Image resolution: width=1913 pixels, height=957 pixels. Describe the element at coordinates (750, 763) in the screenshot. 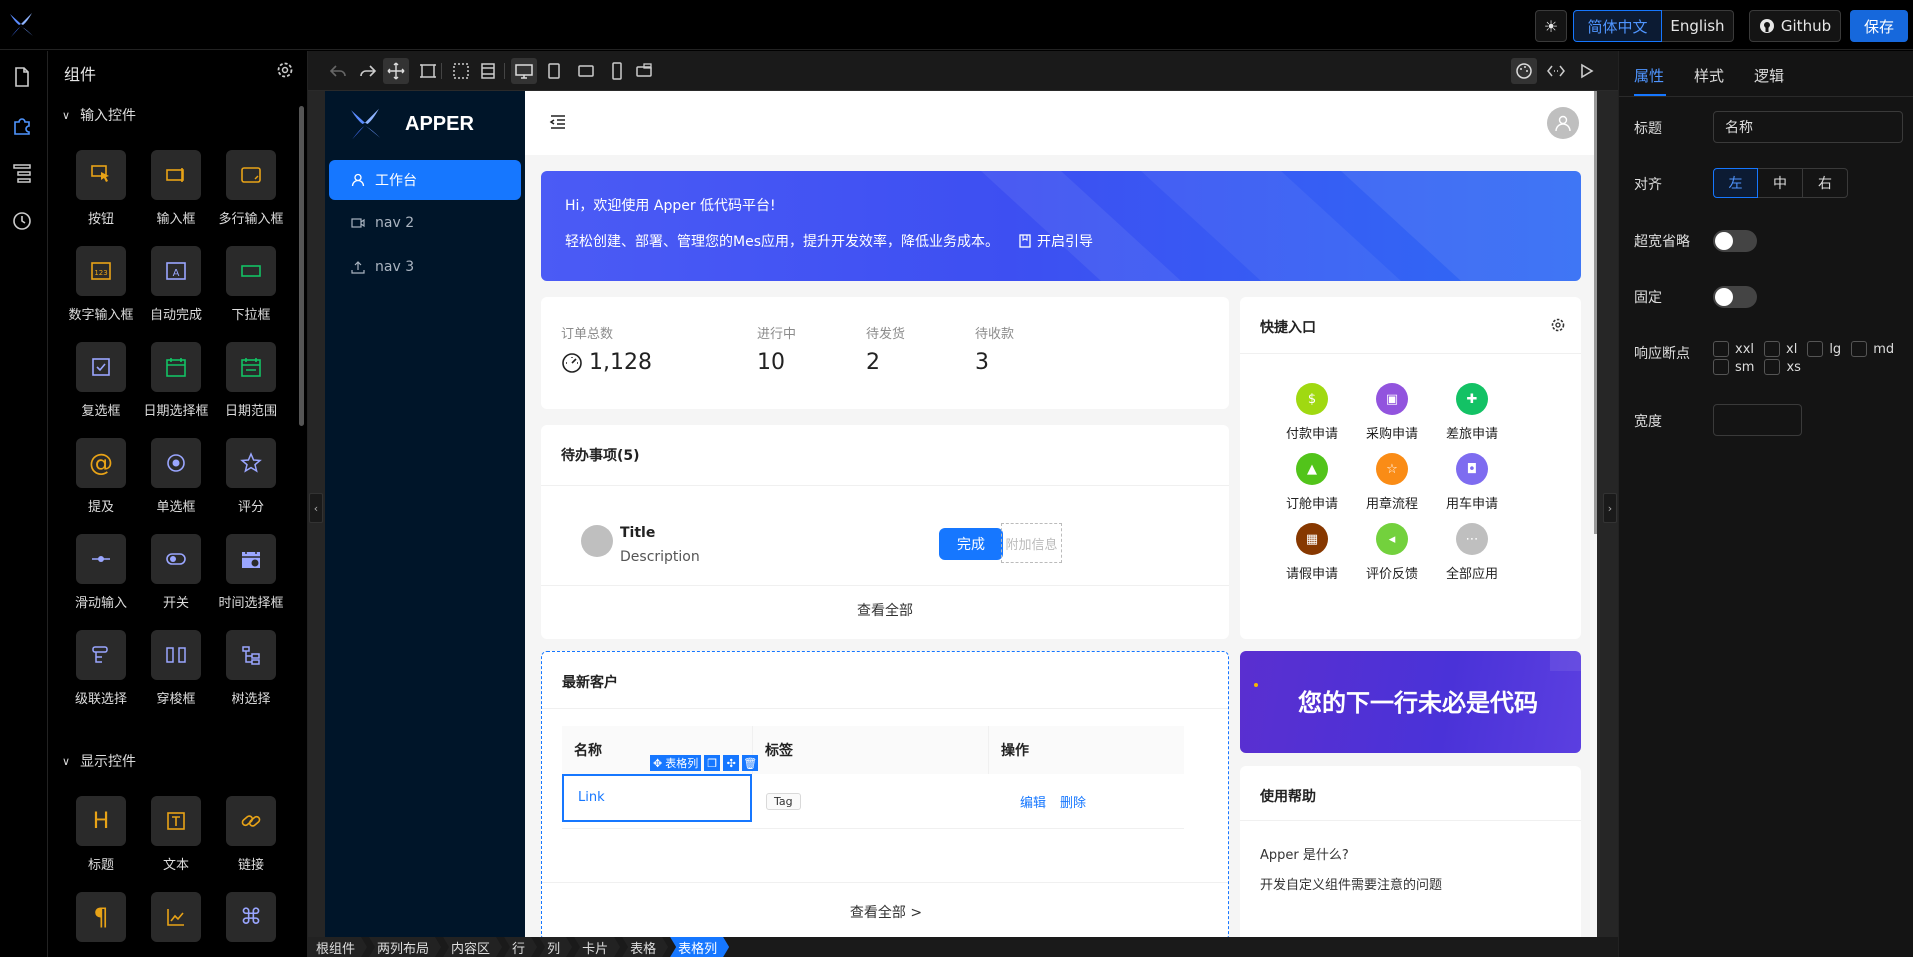

I see `delete-button: 🗑` at that location.